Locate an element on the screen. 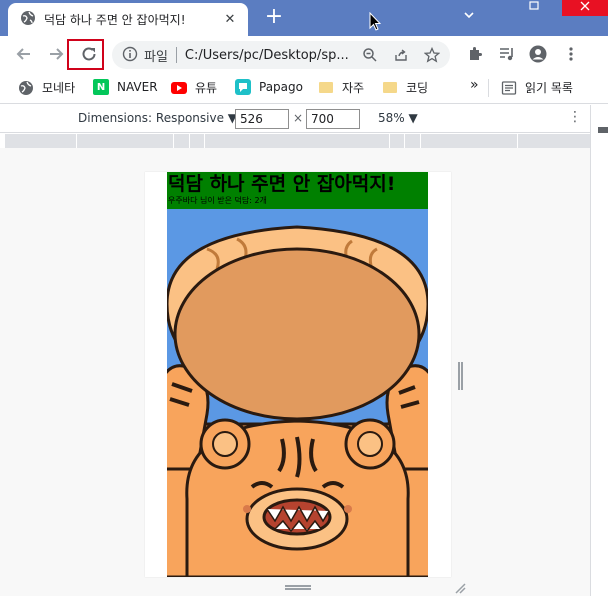 Image resolution: width=608 pixels, height=596 pixels. zoom-dropdown: 58% ▼ is located at coordinates (398, 118).